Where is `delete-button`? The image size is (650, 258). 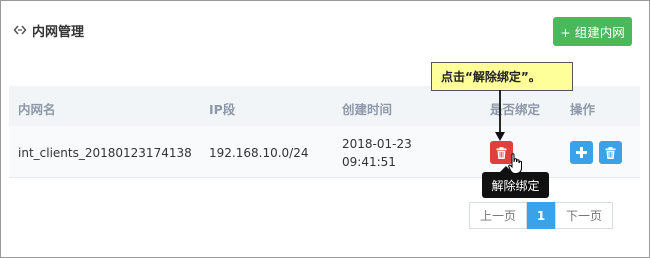 delete-button is located at coordinates (610, 152).